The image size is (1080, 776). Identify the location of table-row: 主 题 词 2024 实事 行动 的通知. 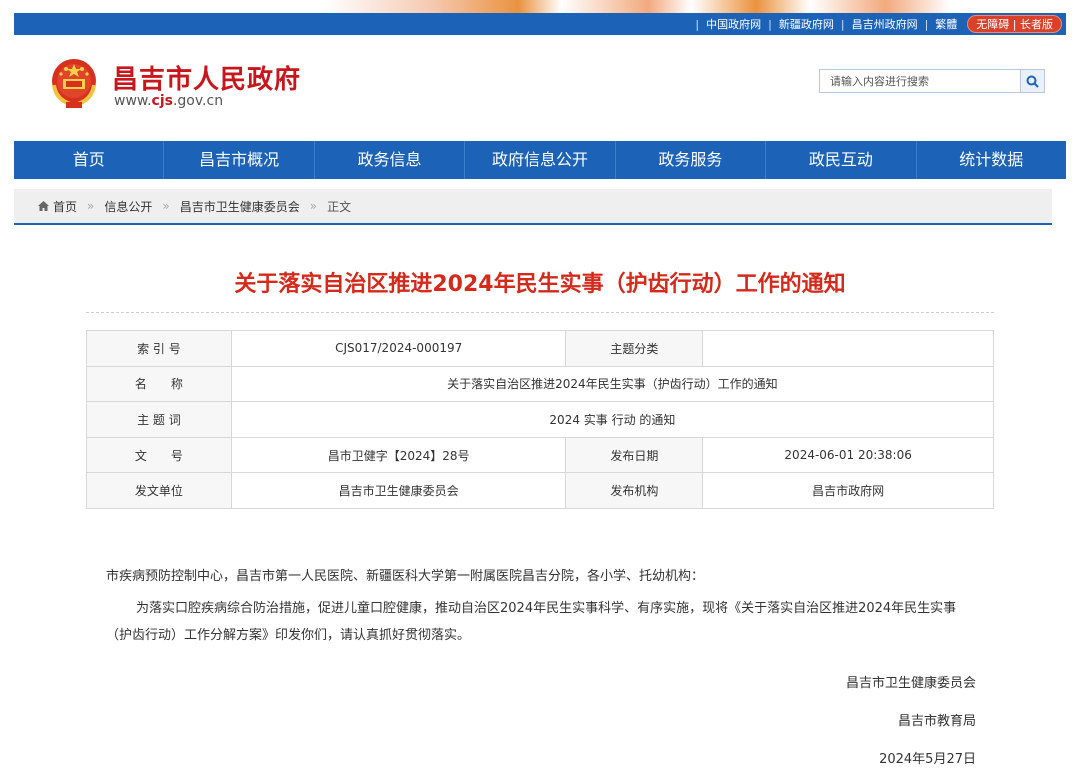
(540, 419).